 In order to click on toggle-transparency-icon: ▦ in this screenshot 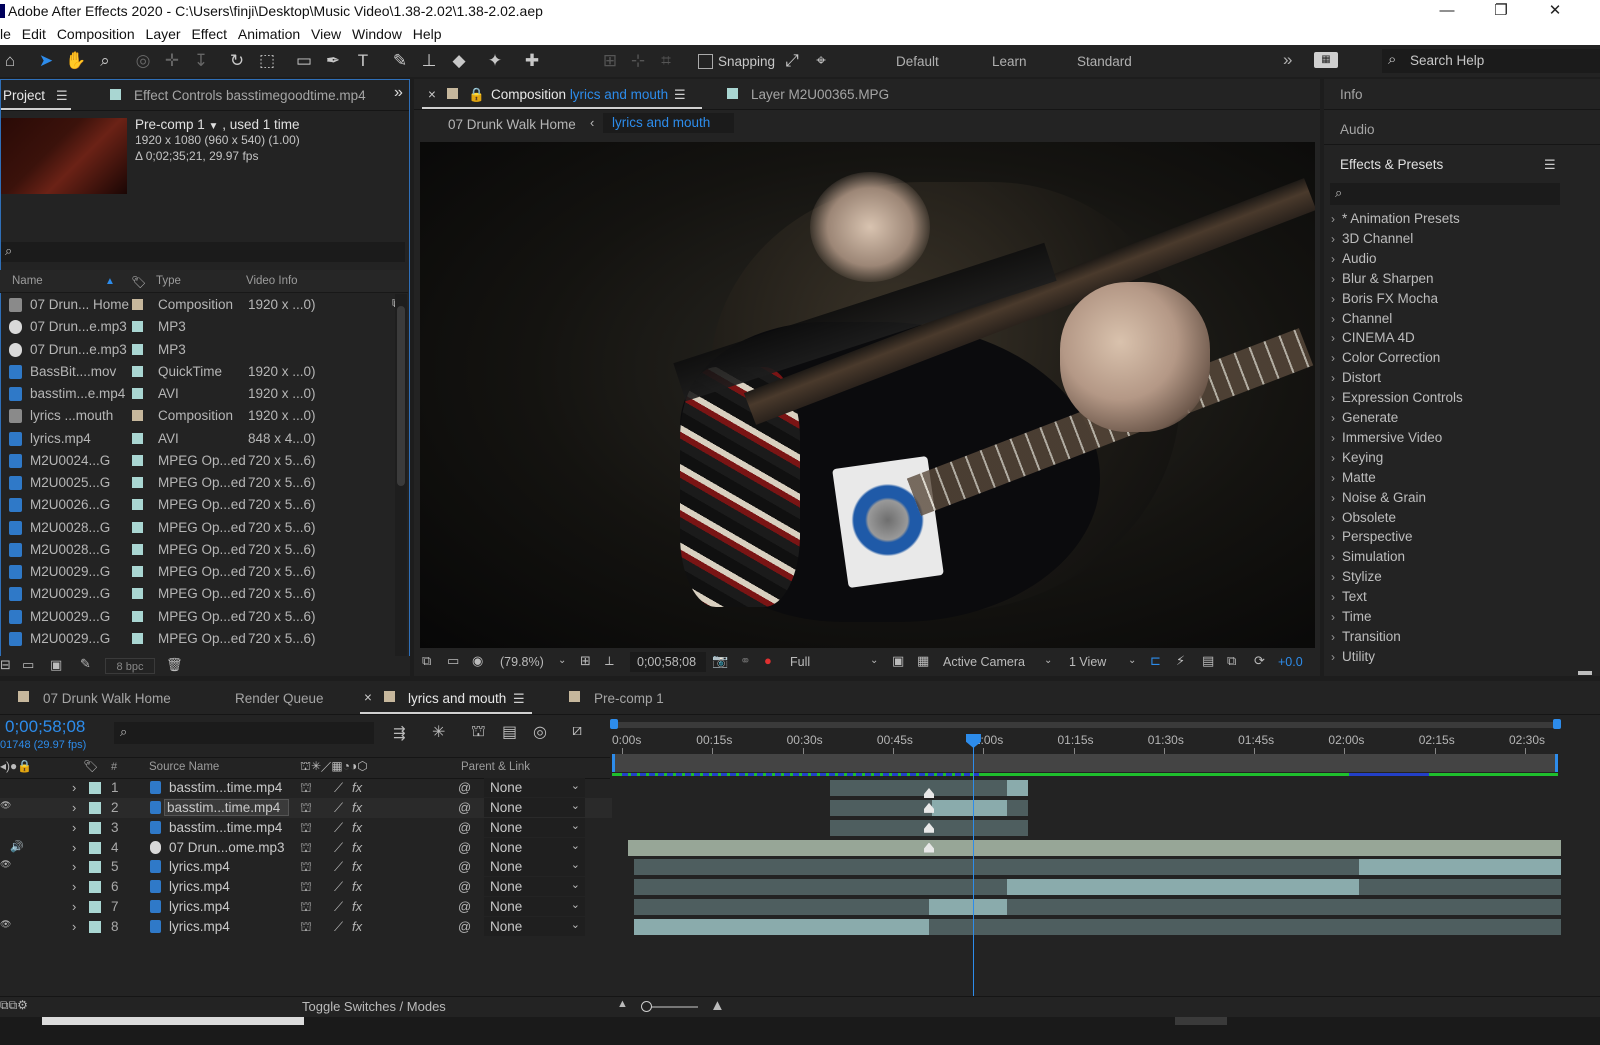, I will do `click(923, 661)`.